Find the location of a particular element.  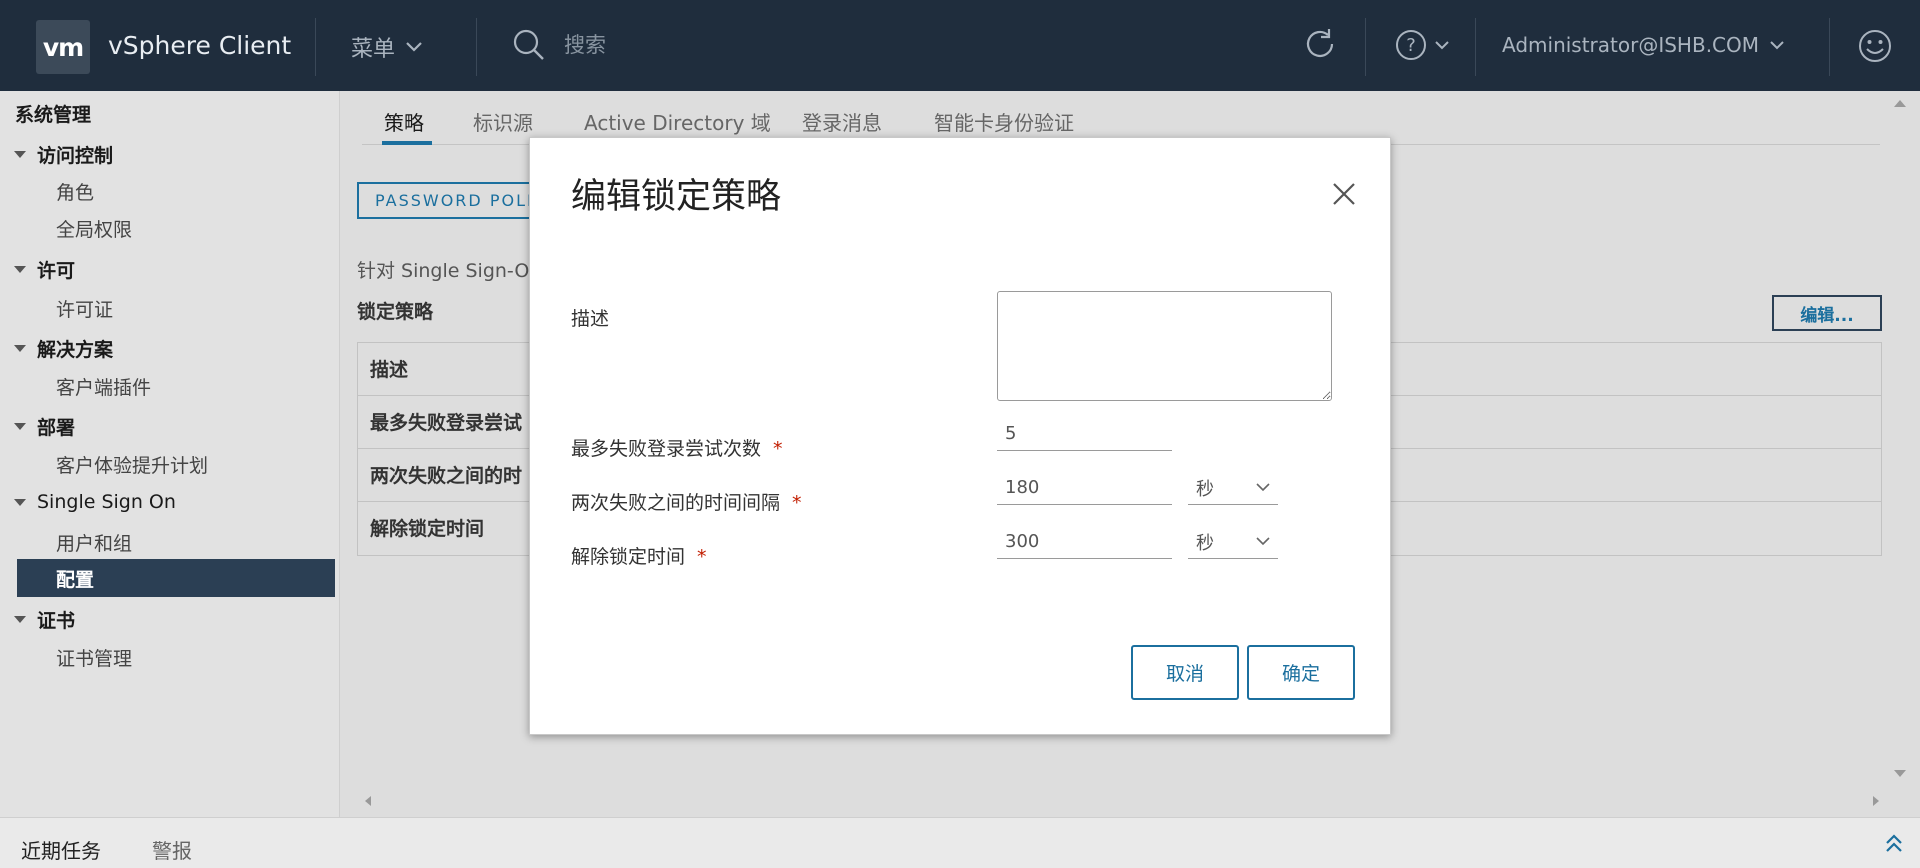

max-attempts-input is located at coordinates (1084, 434).